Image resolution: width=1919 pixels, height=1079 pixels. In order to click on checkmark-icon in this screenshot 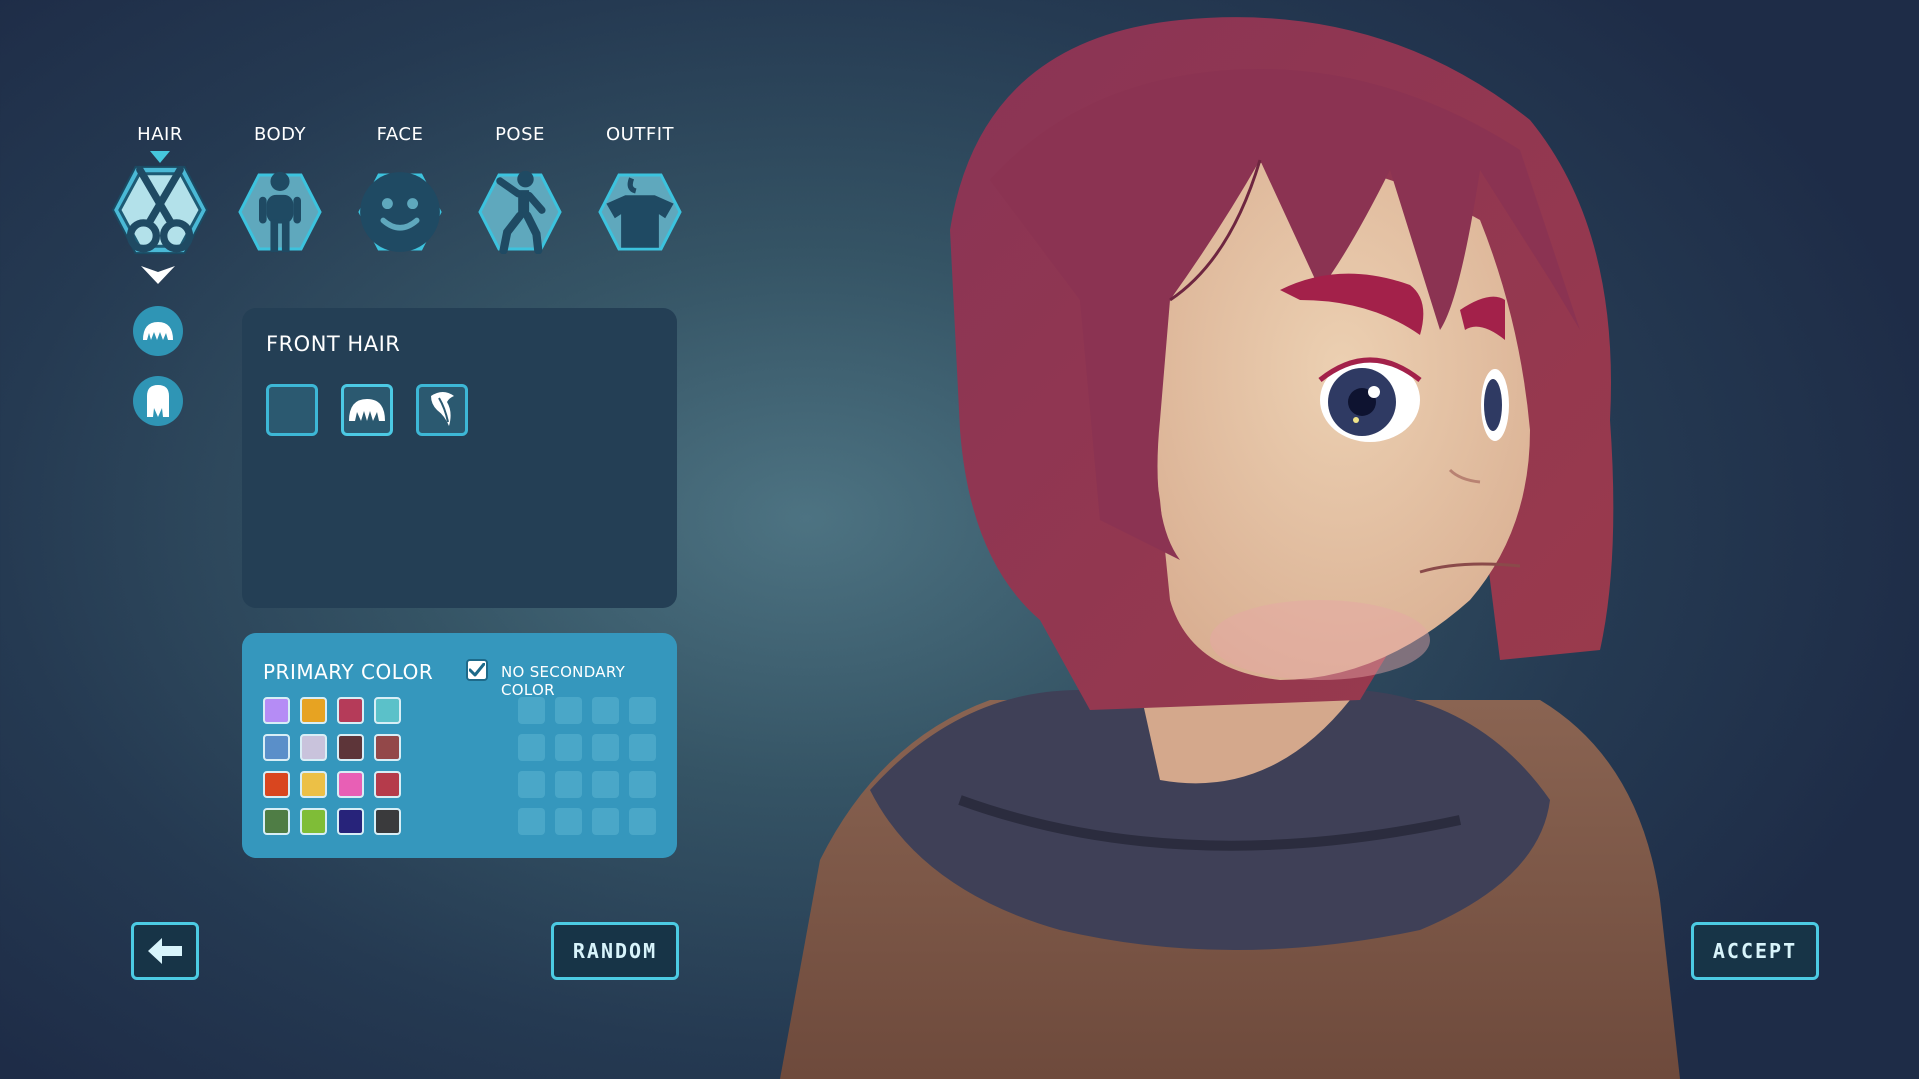, I will do `click(477, 670)`.